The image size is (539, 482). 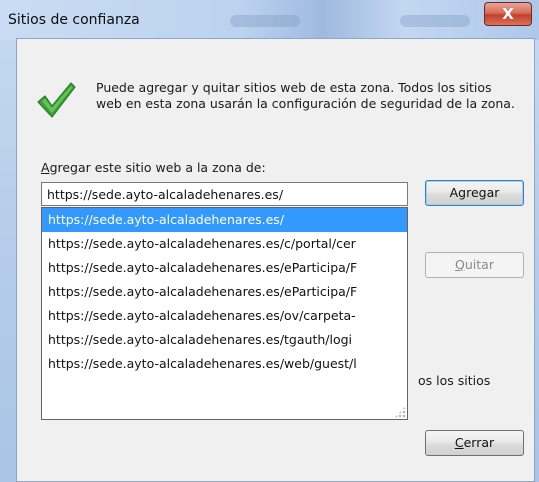 I want to click on close-dialog-button: Cerrar, so click(x=474, y=443).